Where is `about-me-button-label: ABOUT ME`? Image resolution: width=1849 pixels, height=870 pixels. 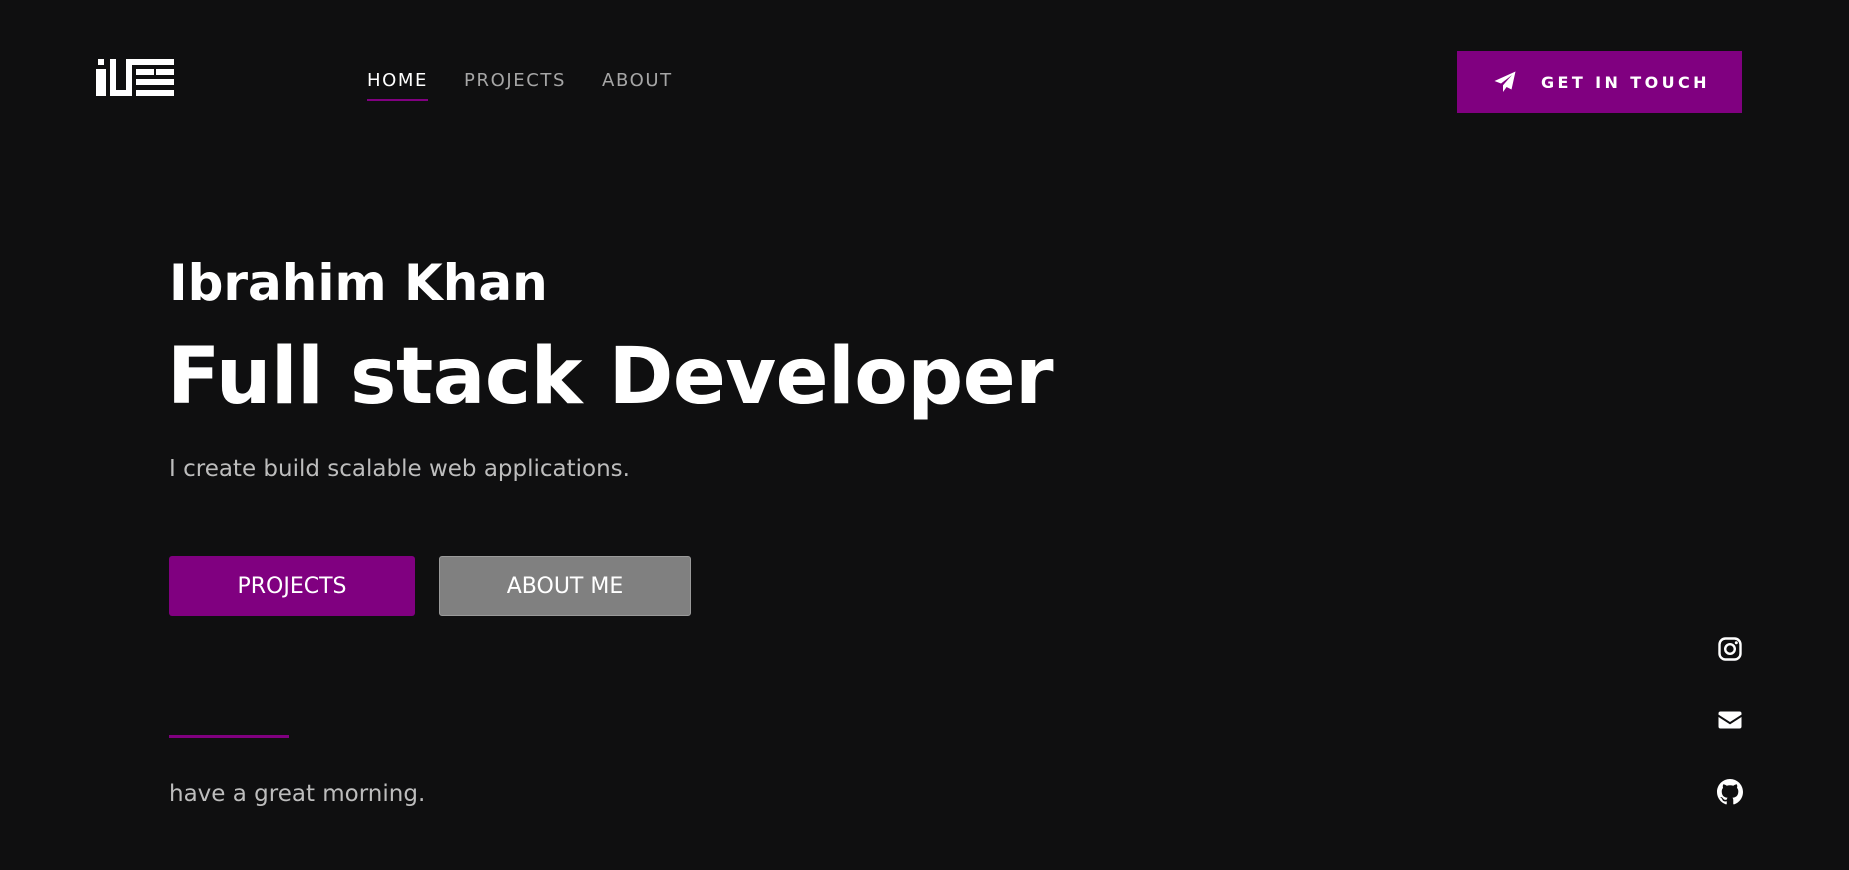 about-me-button-label: ABOUT ME is located at coordinates (565, 586).